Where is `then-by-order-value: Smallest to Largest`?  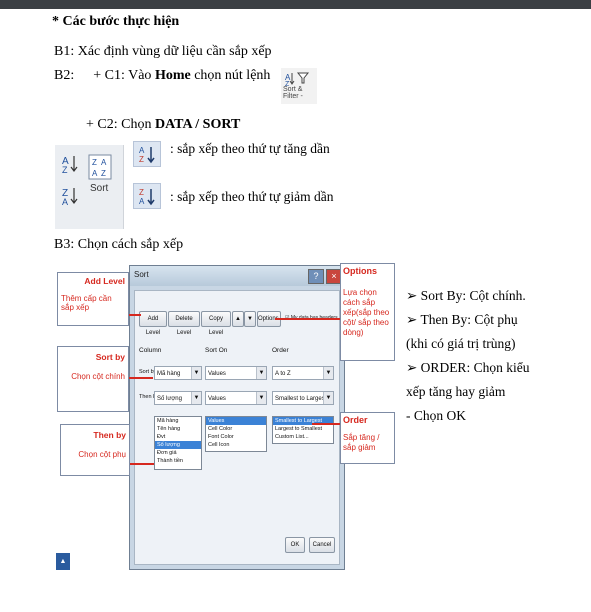 then-by-order-value: Smallest to Largest is located at coordinates (301, 399).